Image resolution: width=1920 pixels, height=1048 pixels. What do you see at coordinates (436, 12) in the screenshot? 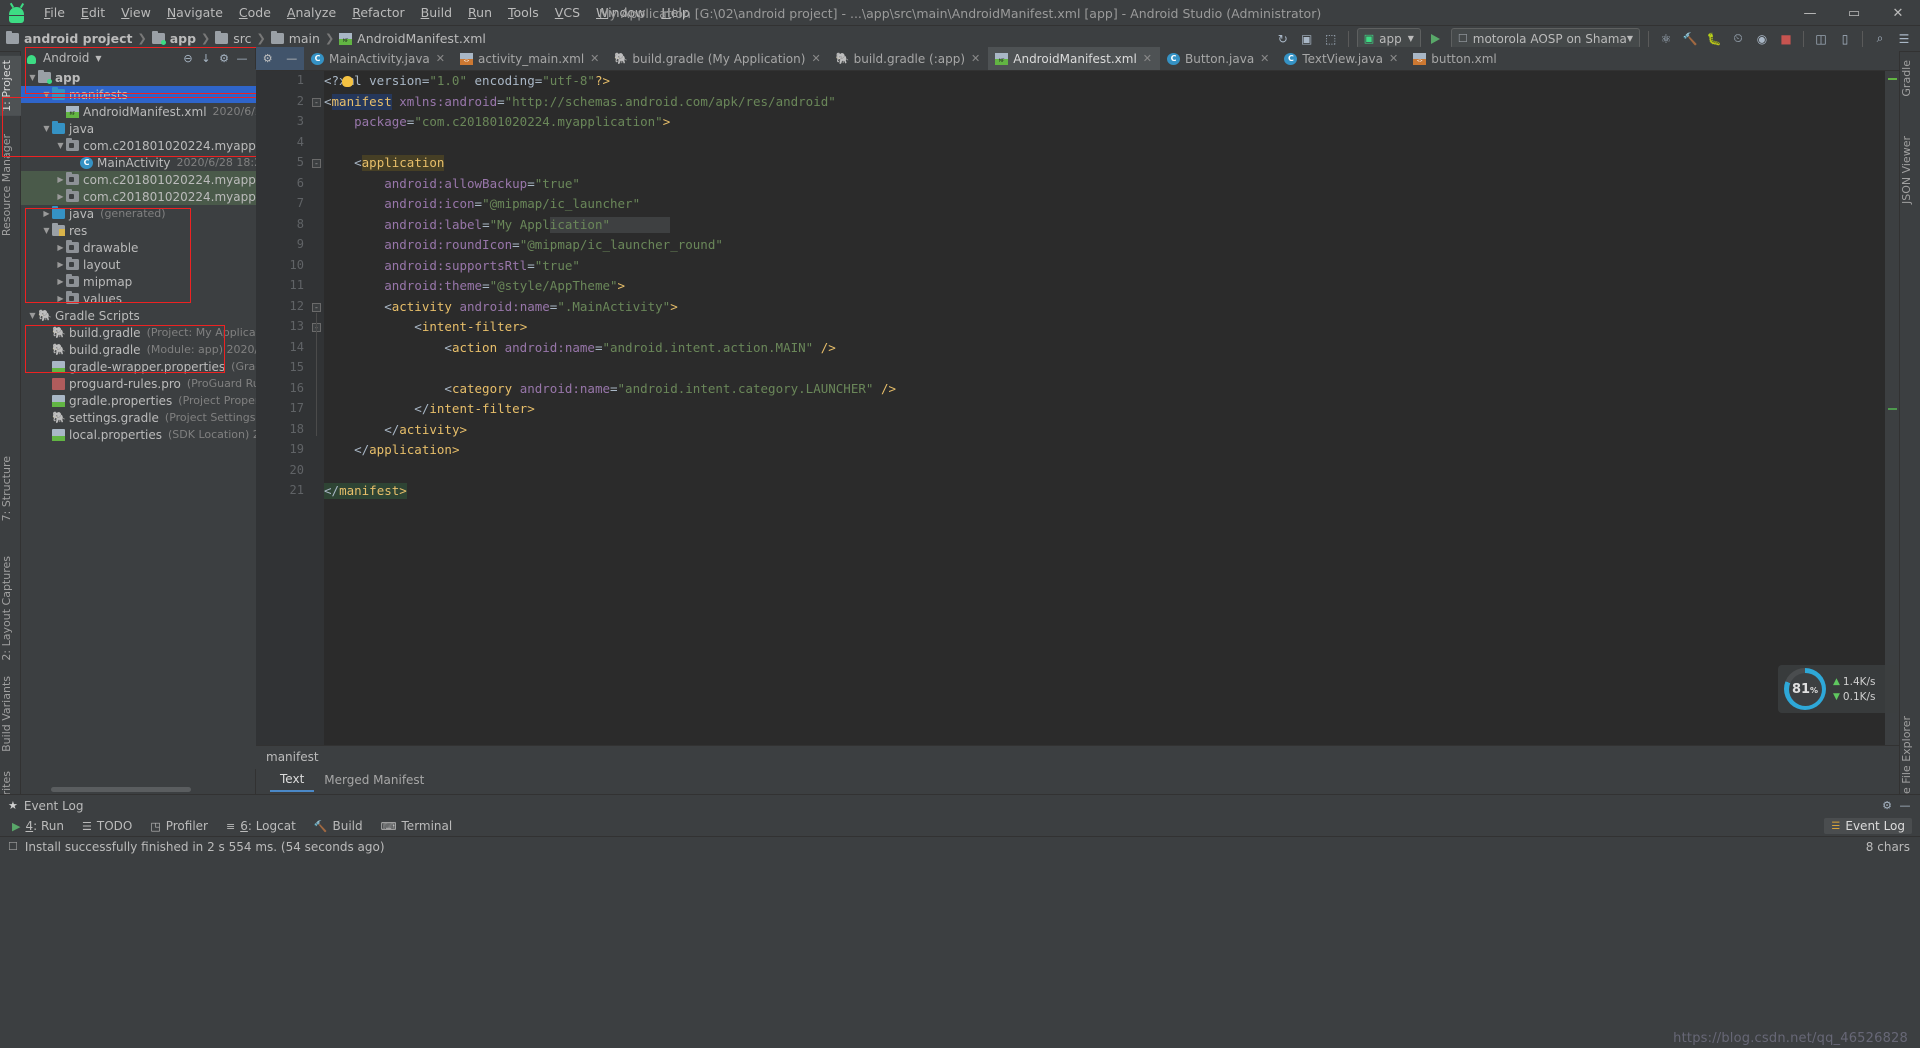
I see `menu-item-build: Build` at bounding box center [436, 12].